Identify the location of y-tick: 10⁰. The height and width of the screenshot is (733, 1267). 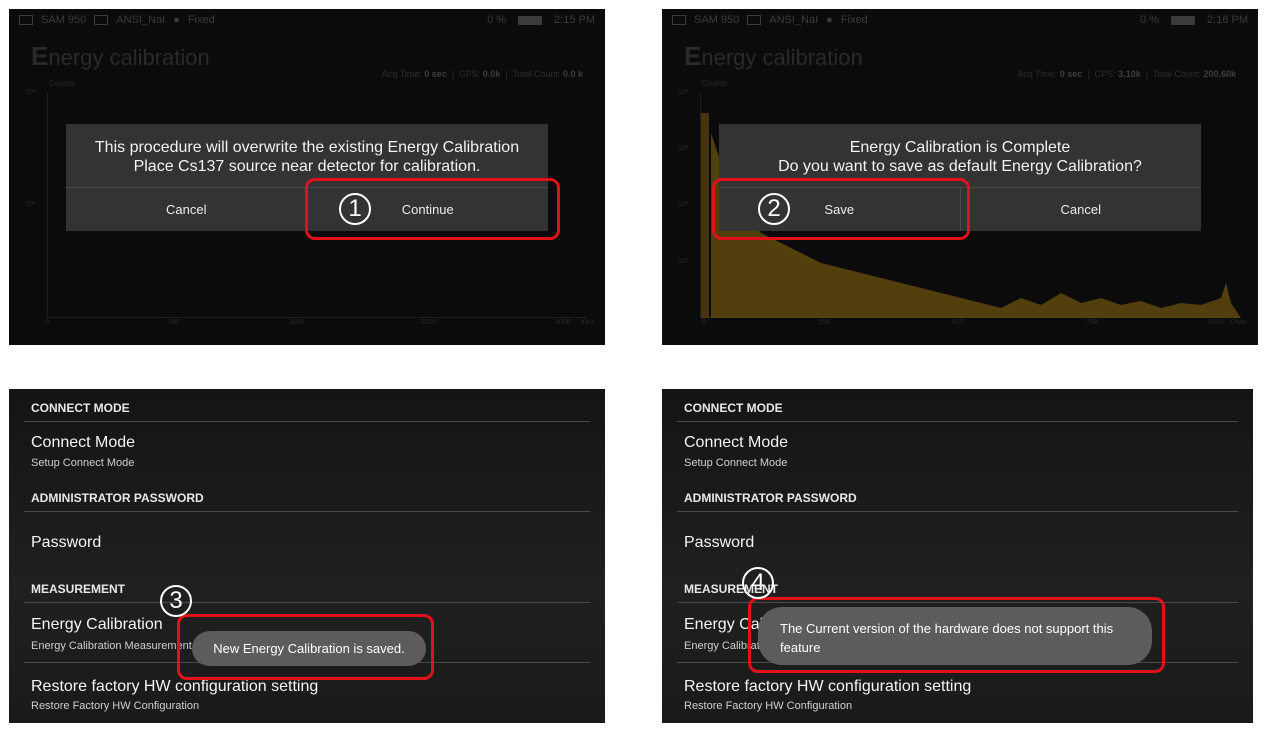
(683, 261).